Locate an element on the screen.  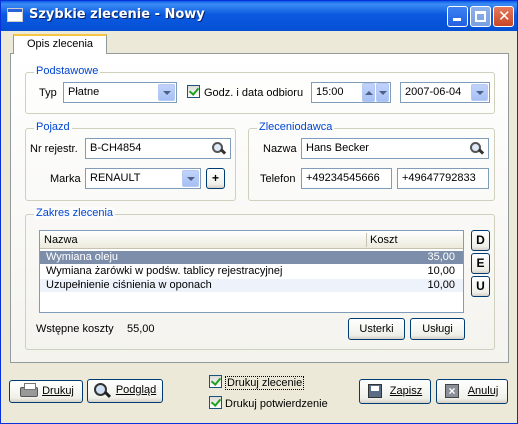
marka-label: Marka is located at coordinates (65, 179).